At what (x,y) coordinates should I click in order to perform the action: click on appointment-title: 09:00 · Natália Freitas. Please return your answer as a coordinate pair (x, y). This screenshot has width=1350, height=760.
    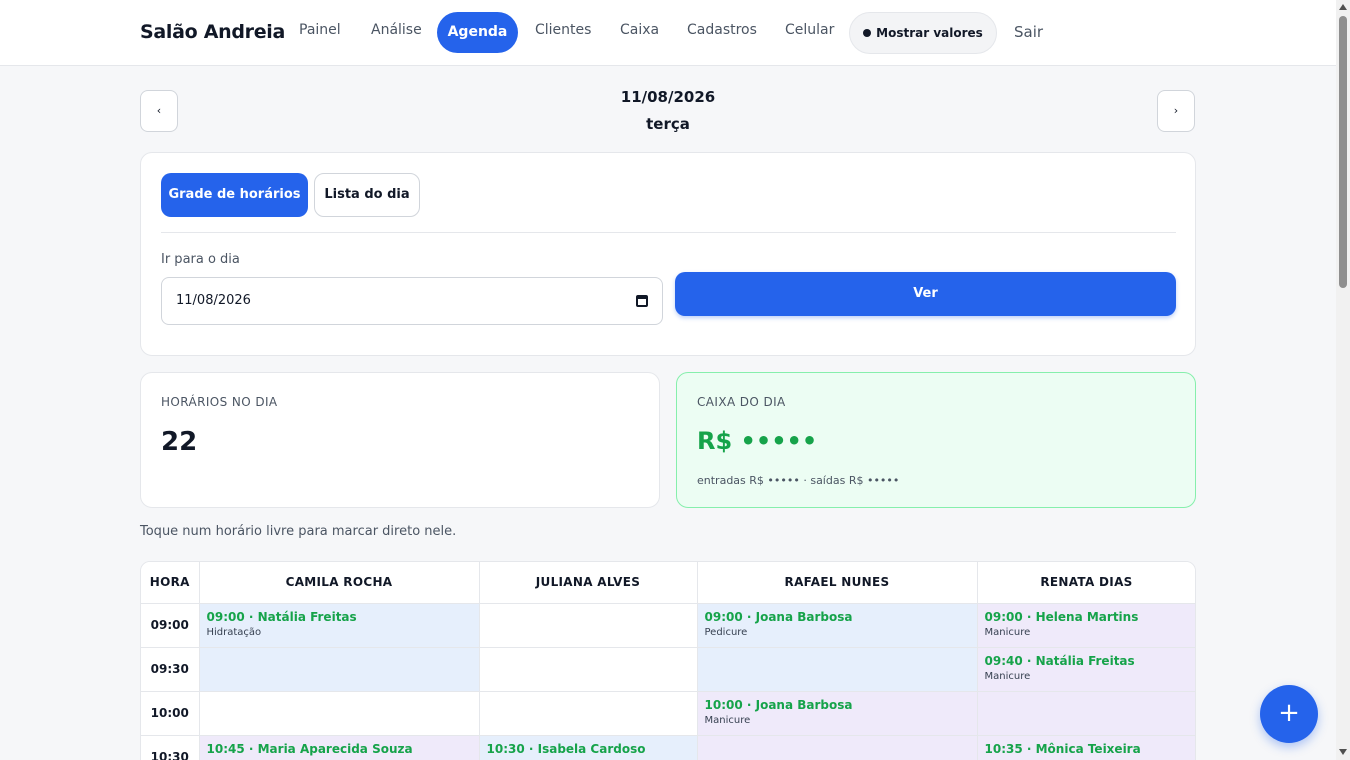
    Looking at the image, I should click on (281, 616).